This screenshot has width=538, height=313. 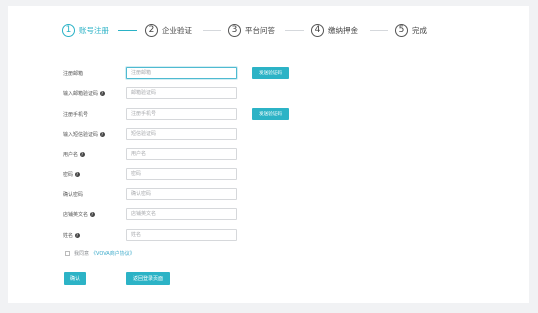 What do you see at coordinates (148, 278) in the screenshot?
I see `back-to-login-button: 返回登录页面` at bounding box center [148, 278].